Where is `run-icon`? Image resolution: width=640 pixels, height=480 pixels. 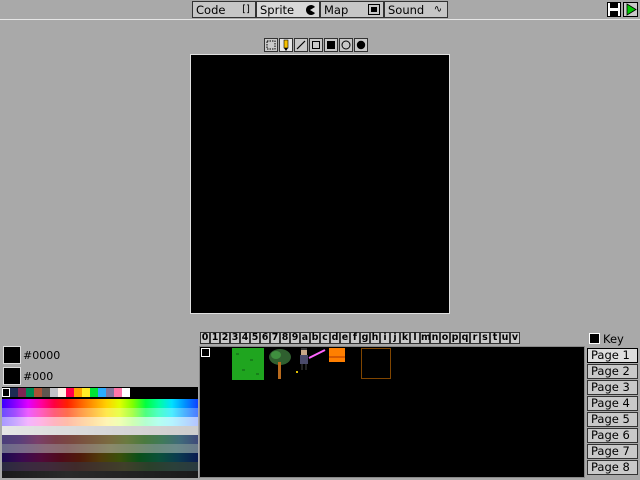
run-icon is located at coordinates (630, 9).